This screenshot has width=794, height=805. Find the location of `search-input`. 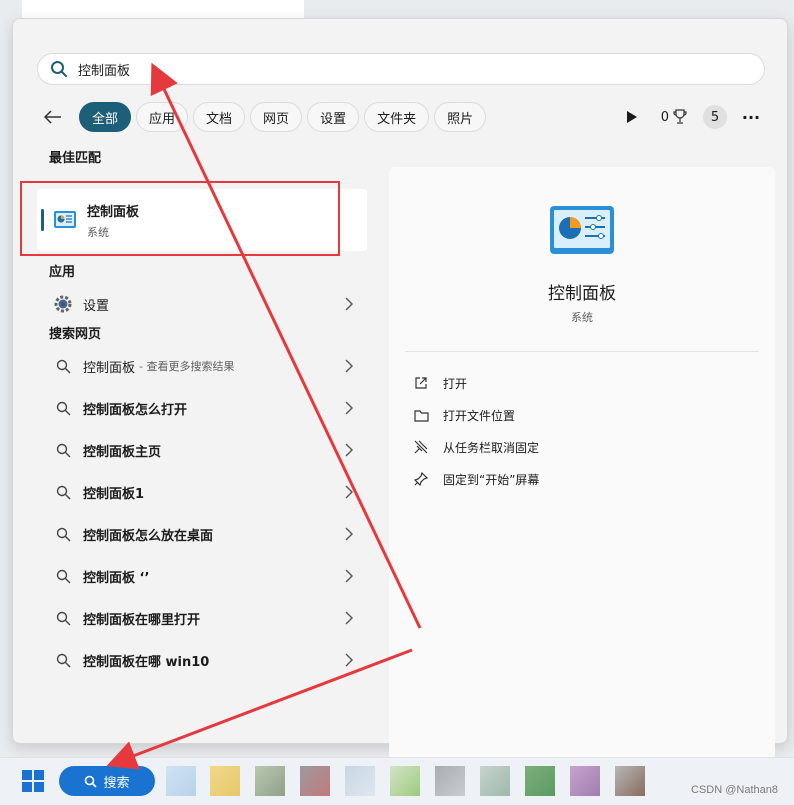

search-input is located at coordinates (378, 69).